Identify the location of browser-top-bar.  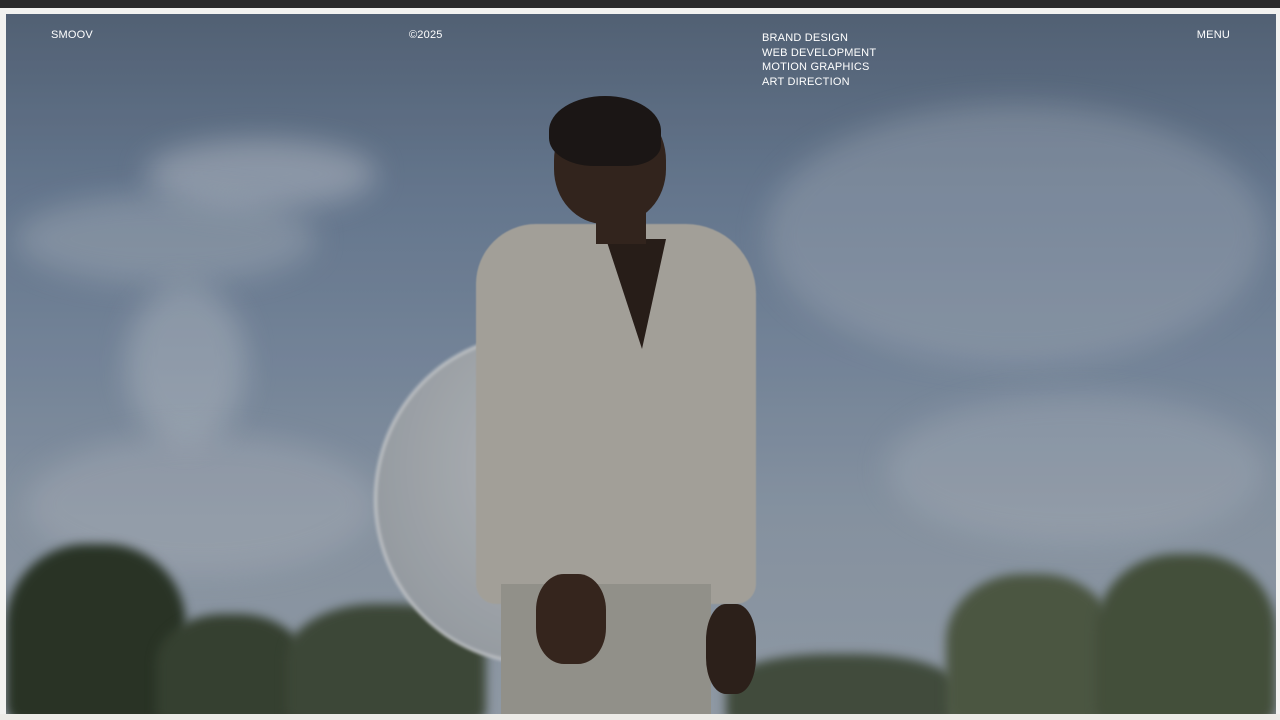
(640, 4).